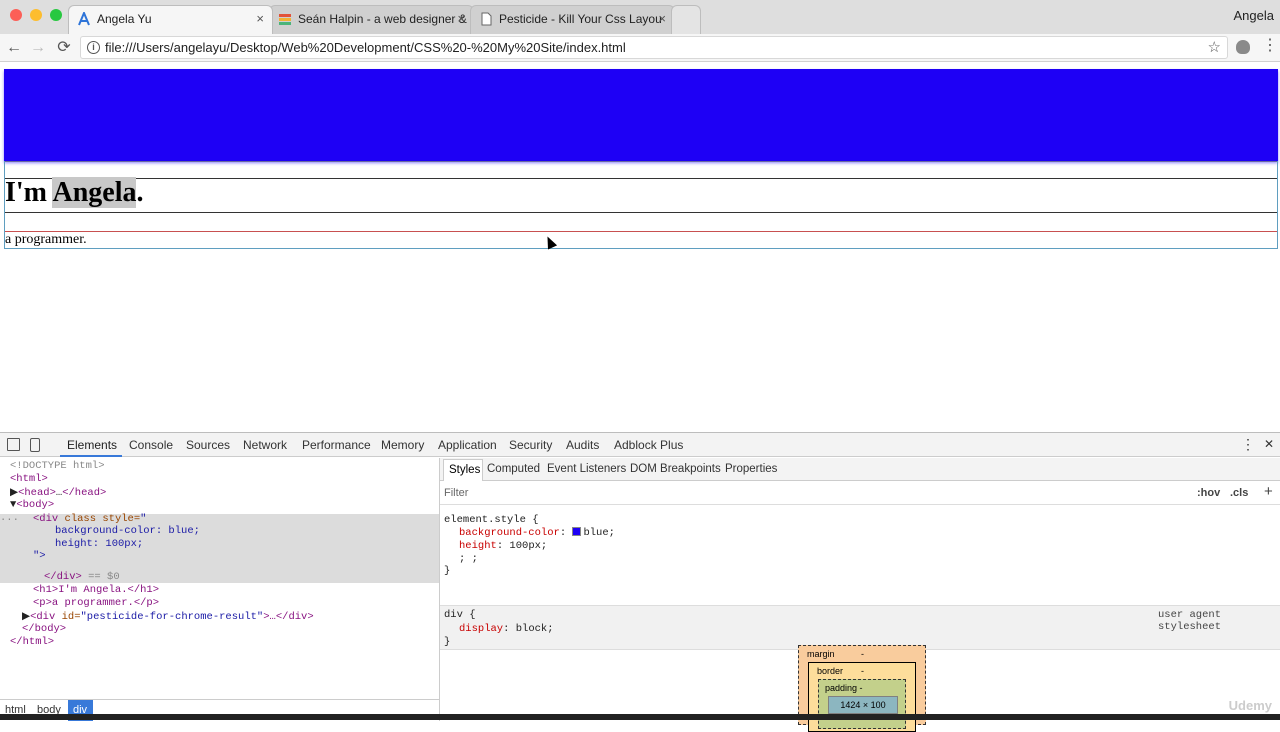 The width and height of the screenshot is (1280, 732). I want to click on inspect-element-icon, so click(13, 444).